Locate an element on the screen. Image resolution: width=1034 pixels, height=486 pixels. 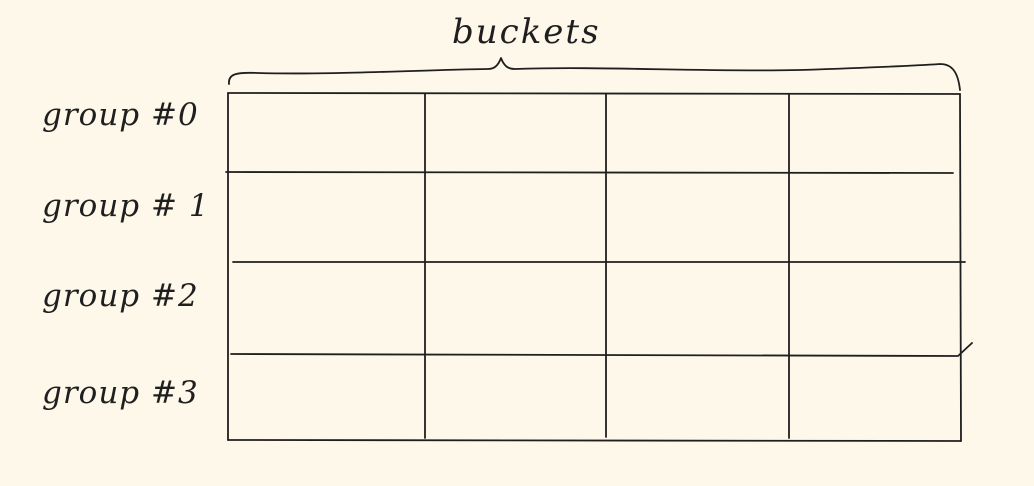
grid-bottom-edge is located at coordinates (594, 440).